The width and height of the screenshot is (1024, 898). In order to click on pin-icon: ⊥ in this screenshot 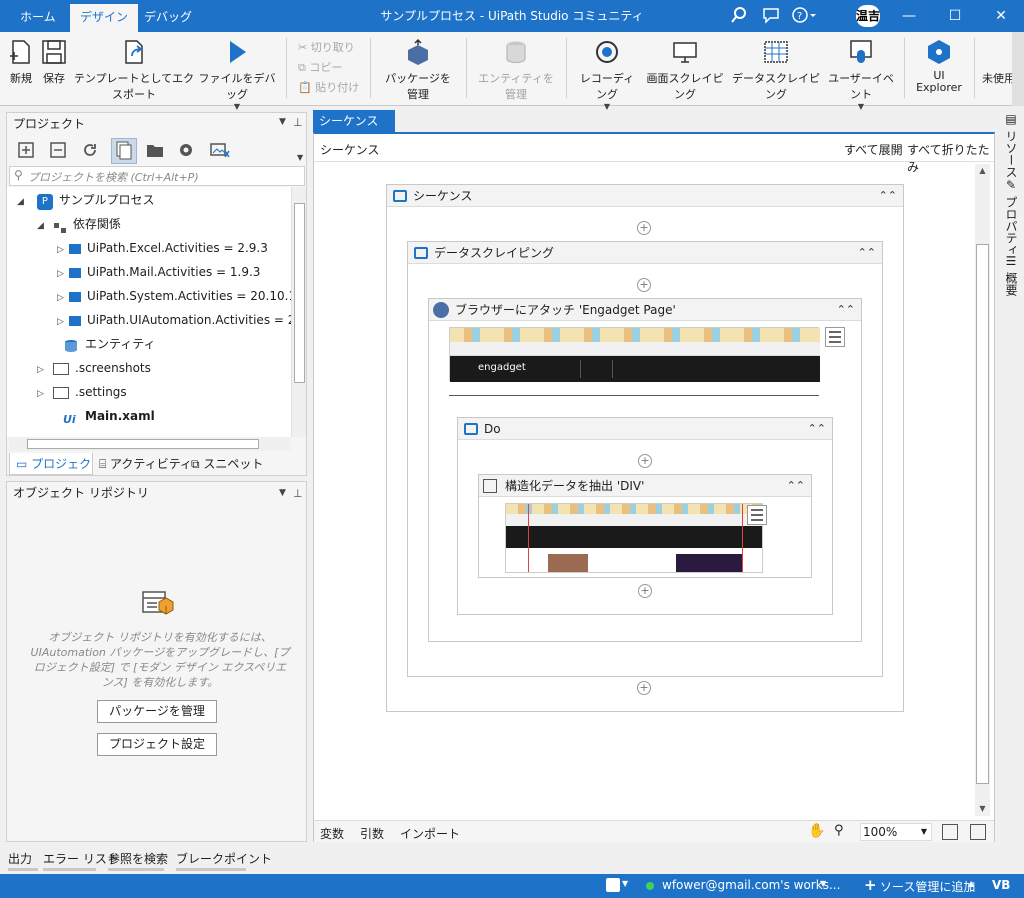, I will do `click(298, 122)`.